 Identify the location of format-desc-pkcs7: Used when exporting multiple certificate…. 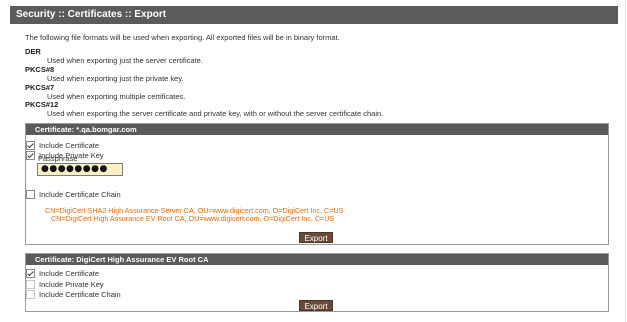
(116, 96).